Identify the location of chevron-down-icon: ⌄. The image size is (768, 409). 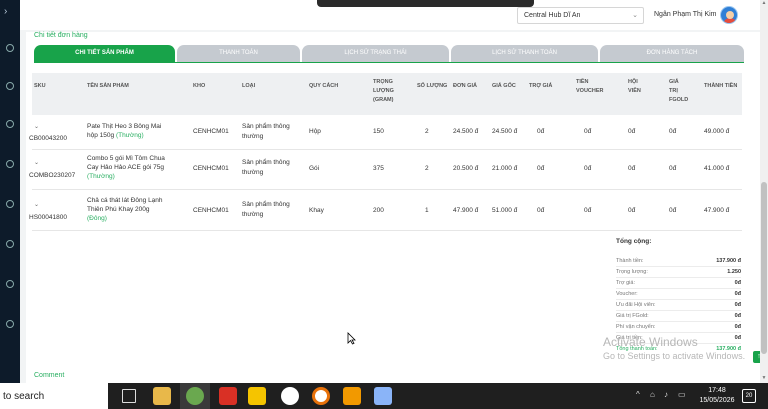
(635, 15).